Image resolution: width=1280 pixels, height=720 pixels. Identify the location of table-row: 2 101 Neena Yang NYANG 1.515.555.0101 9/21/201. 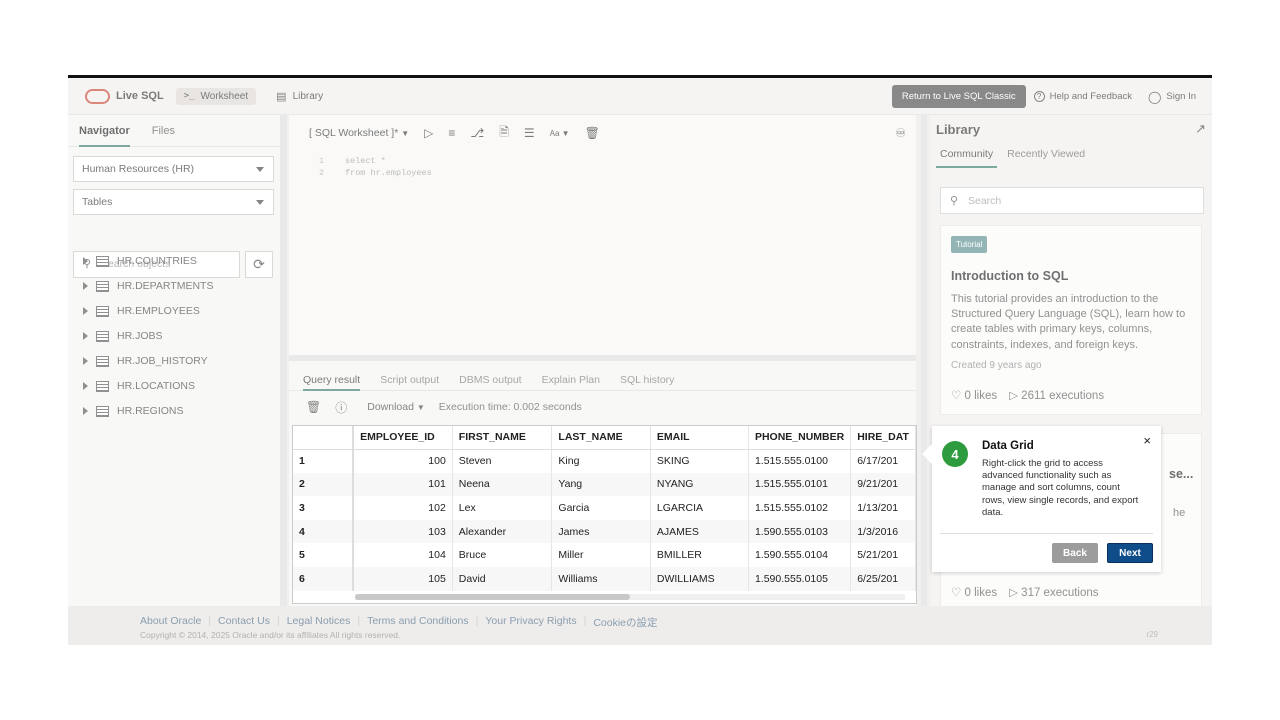
(604, 484).